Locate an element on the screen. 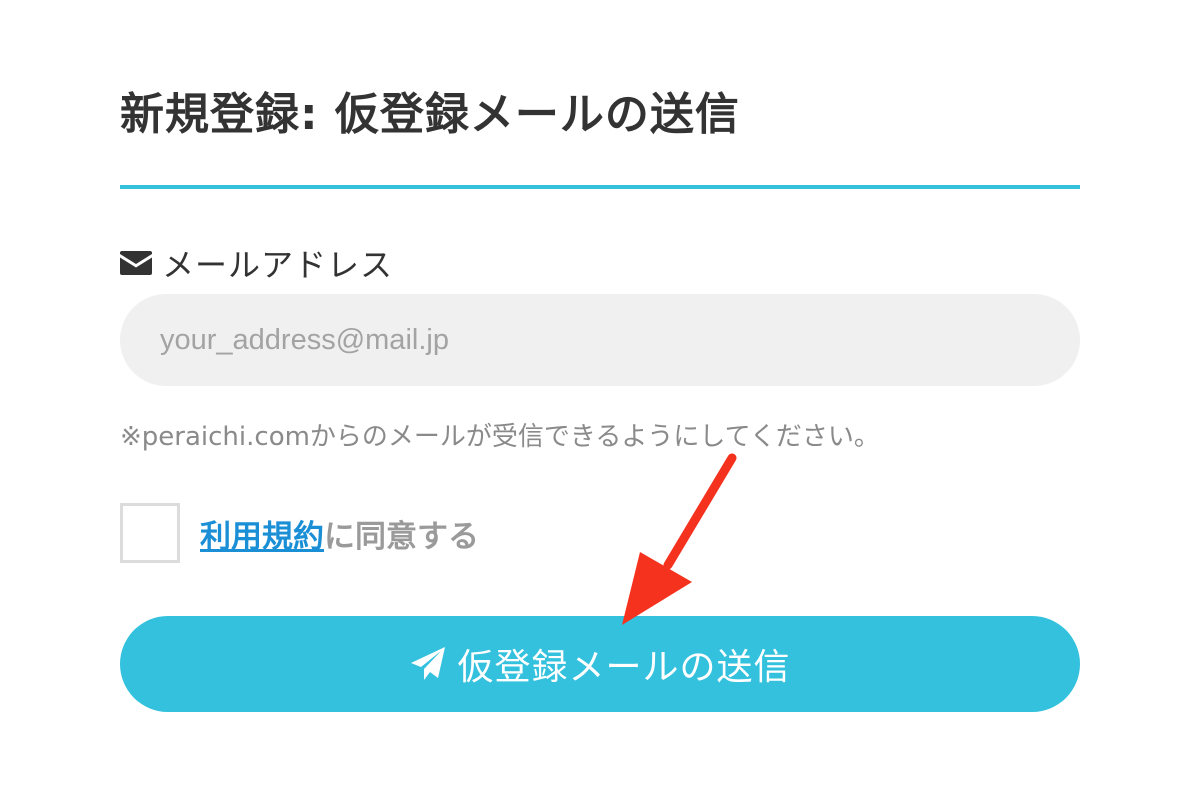  paper-plane-icon is located at coordinates (428, 664).